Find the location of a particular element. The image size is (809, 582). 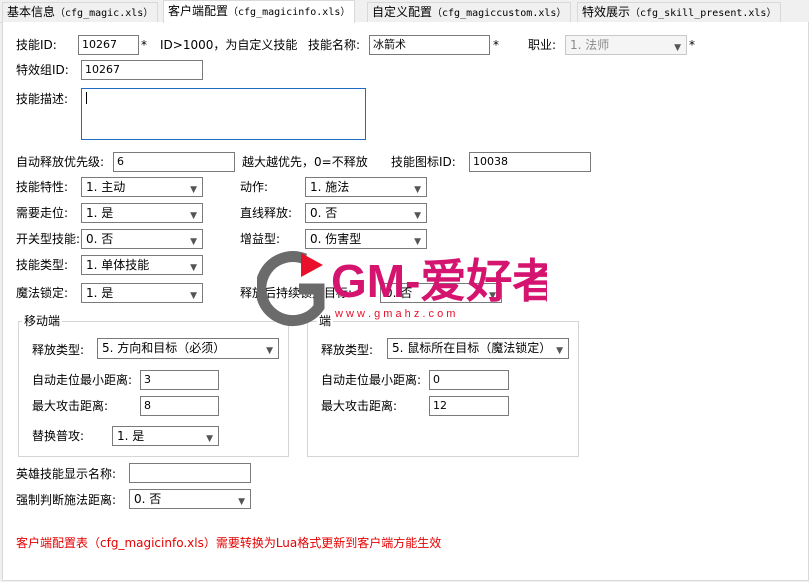

effect-group-id-input: 10267 is located at coordinates (142, 70).